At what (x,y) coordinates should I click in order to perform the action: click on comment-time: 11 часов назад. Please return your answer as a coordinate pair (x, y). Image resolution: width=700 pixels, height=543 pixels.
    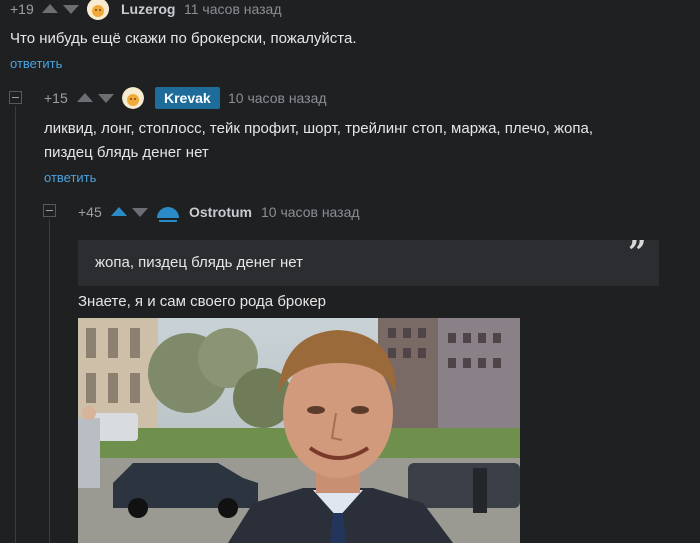
    Looking at the image, I should click on (233, 9).